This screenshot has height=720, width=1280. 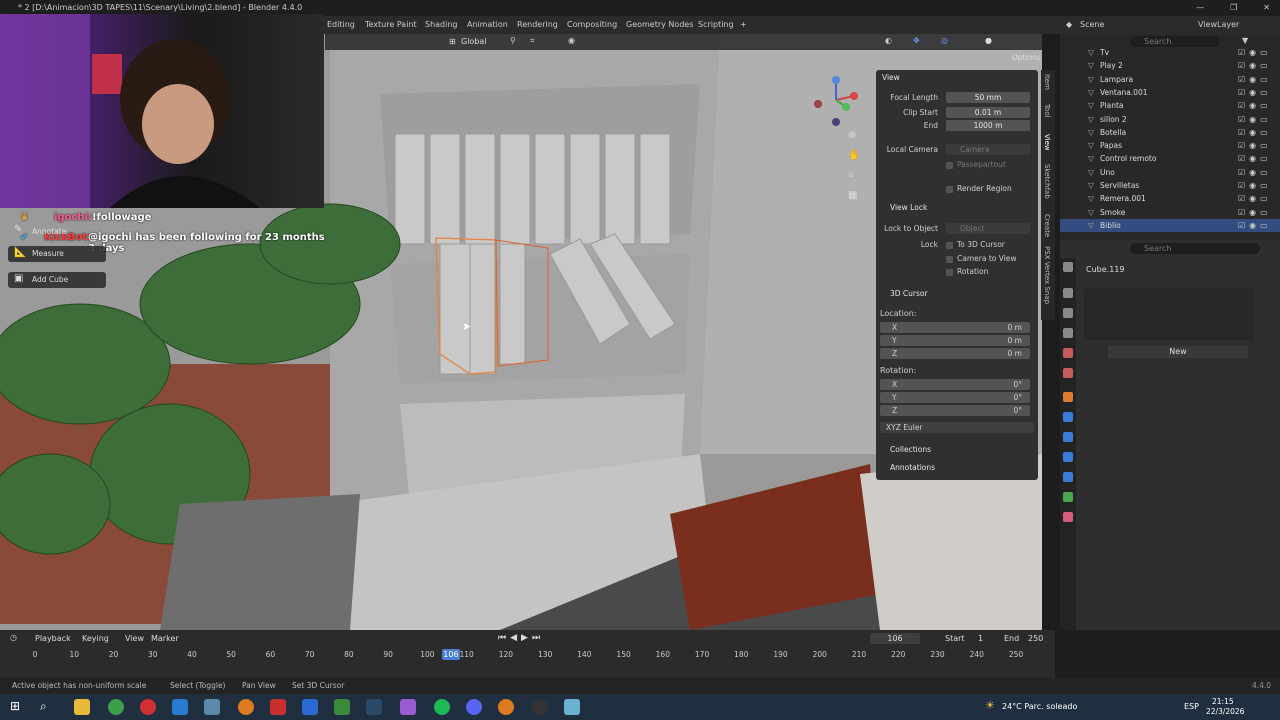 What do you see at coordinates (1047, 275) in the screenshot?
I see `tab-psx-vertex-snap: PSX Vertex Snap` at bounding box center [1047, 275].